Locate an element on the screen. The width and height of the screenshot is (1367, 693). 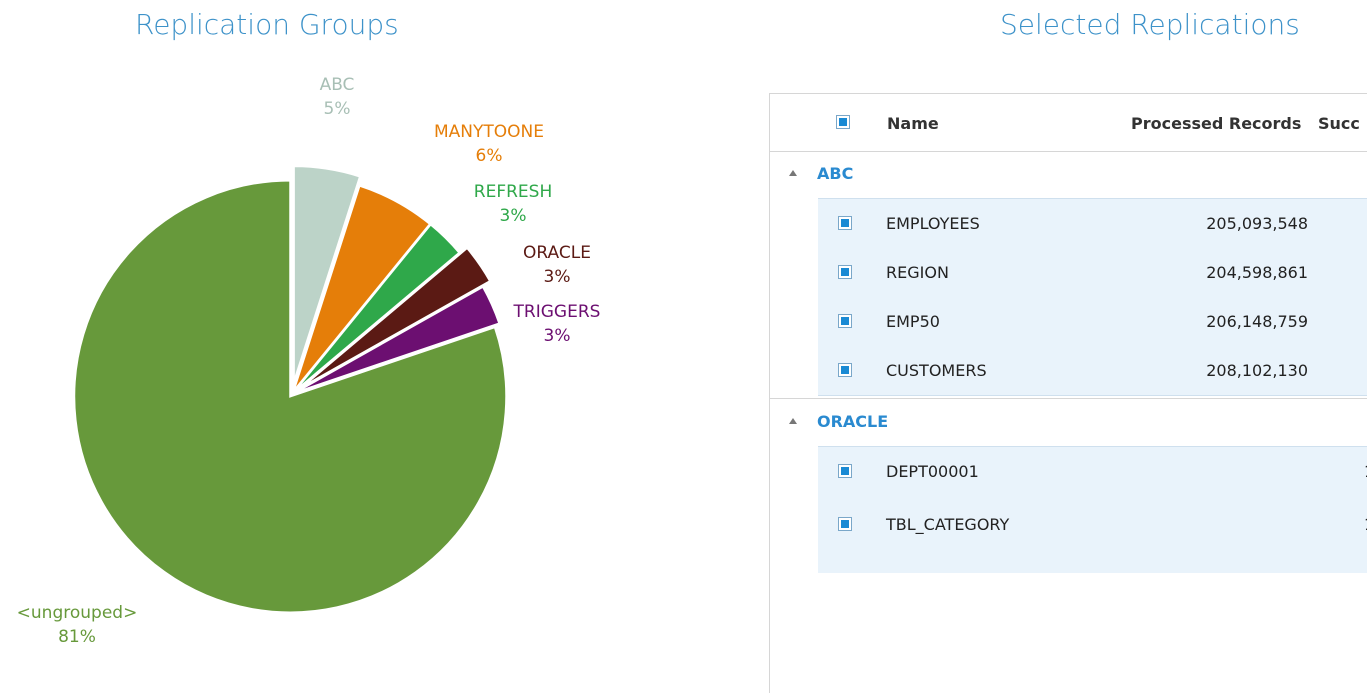
row-processed-records: 205,093,548 is located at coordinates (1257, 223).